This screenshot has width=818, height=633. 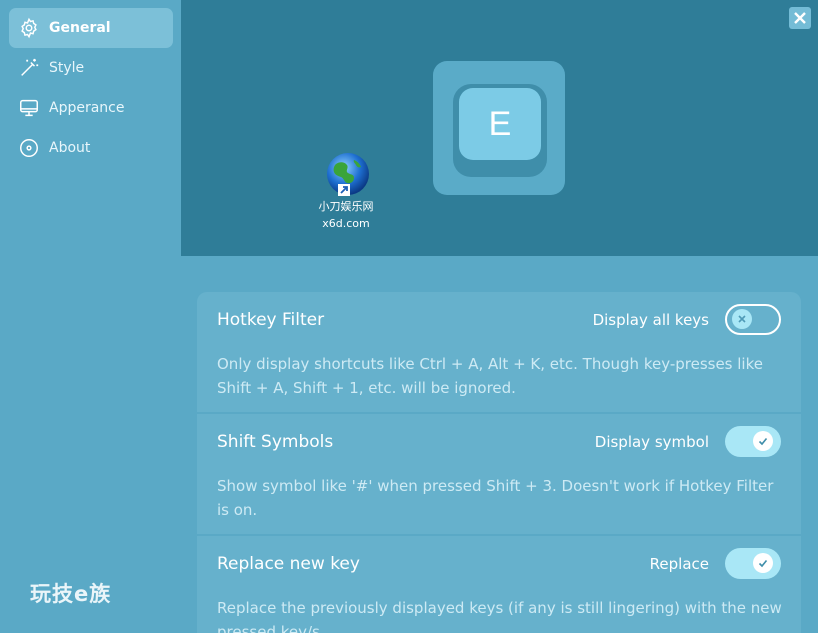 I want to click on shift-symbols-toggle, so click(x=753, y=441).